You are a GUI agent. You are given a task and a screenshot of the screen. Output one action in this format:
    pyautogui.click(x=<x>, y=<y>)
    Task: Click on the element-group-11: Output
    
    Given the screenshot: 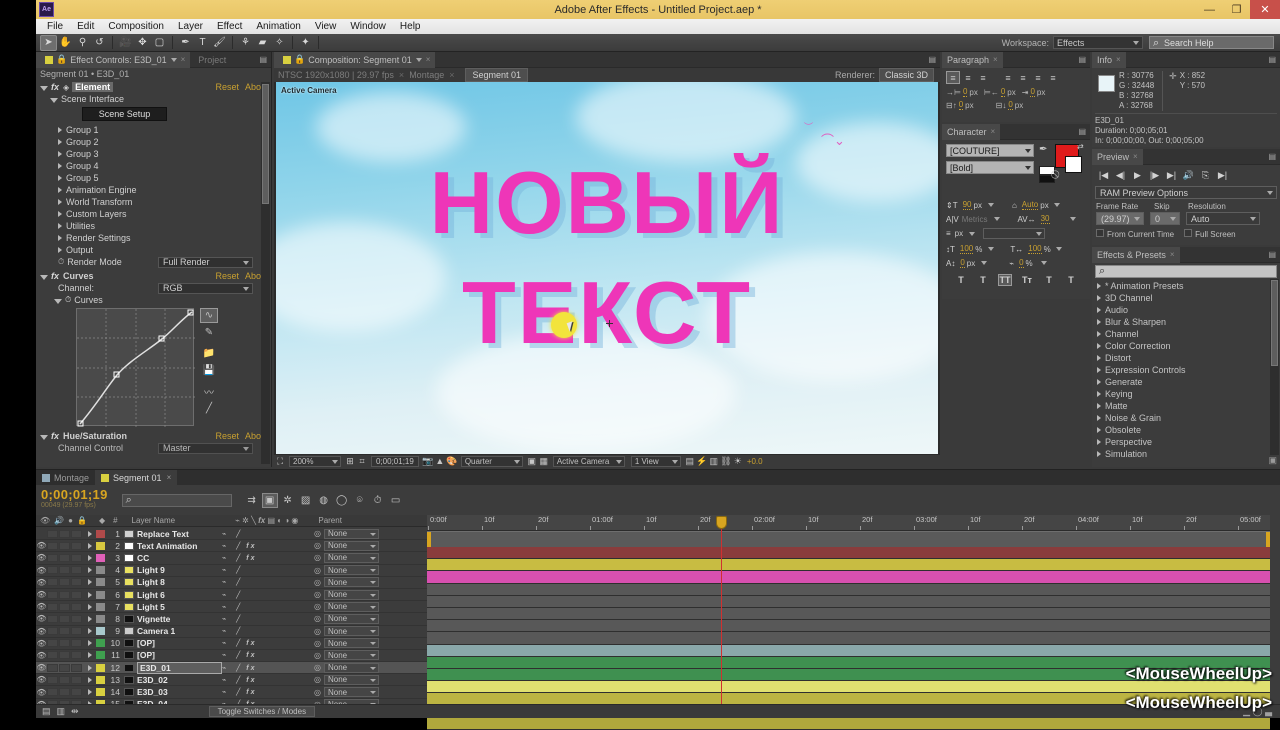 What is the action you would take?
    pyautogui.click(x=153, y=250)
    